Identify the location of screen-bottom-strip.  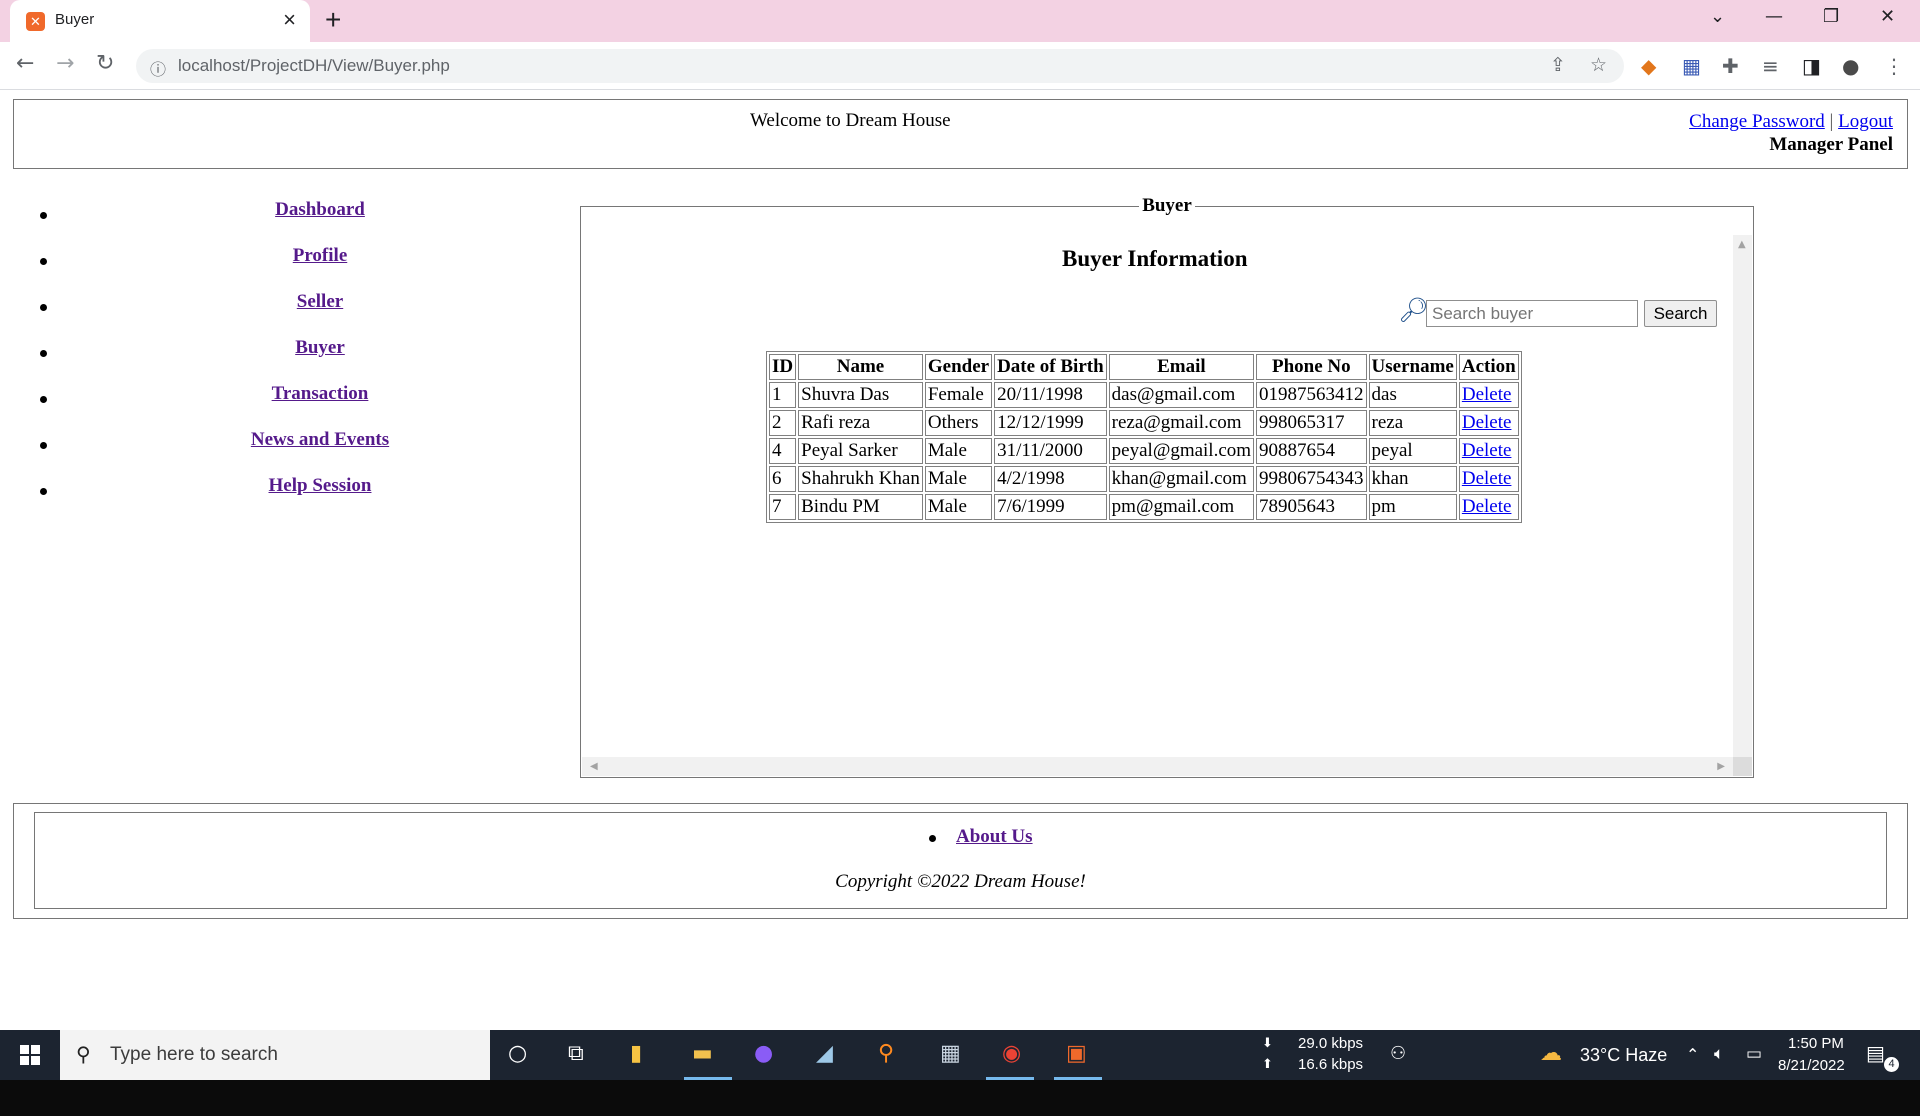
(960, 1098).